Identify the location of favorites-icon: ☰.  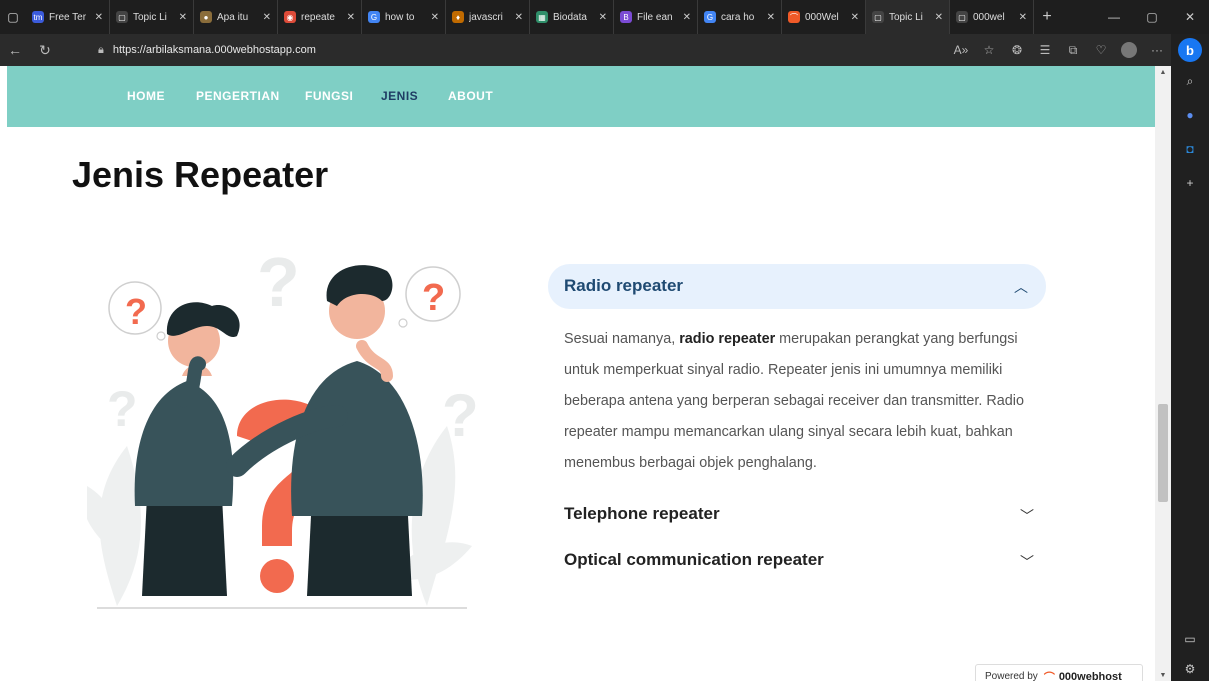
(1045, 50).